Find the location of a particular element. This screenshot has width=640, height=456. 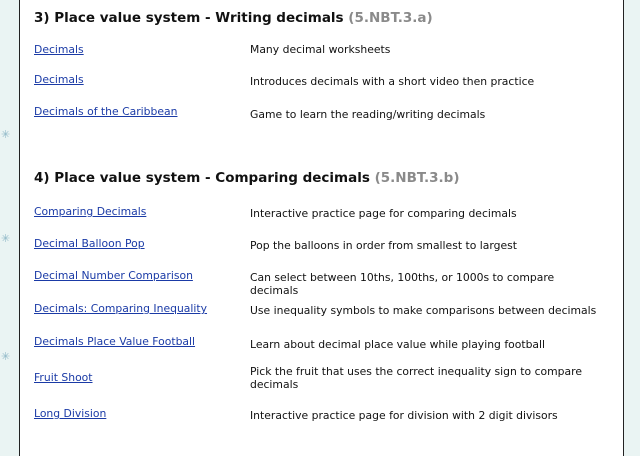

resource-link: Decimal Balloon Pop is located at coordinates (89, 243).